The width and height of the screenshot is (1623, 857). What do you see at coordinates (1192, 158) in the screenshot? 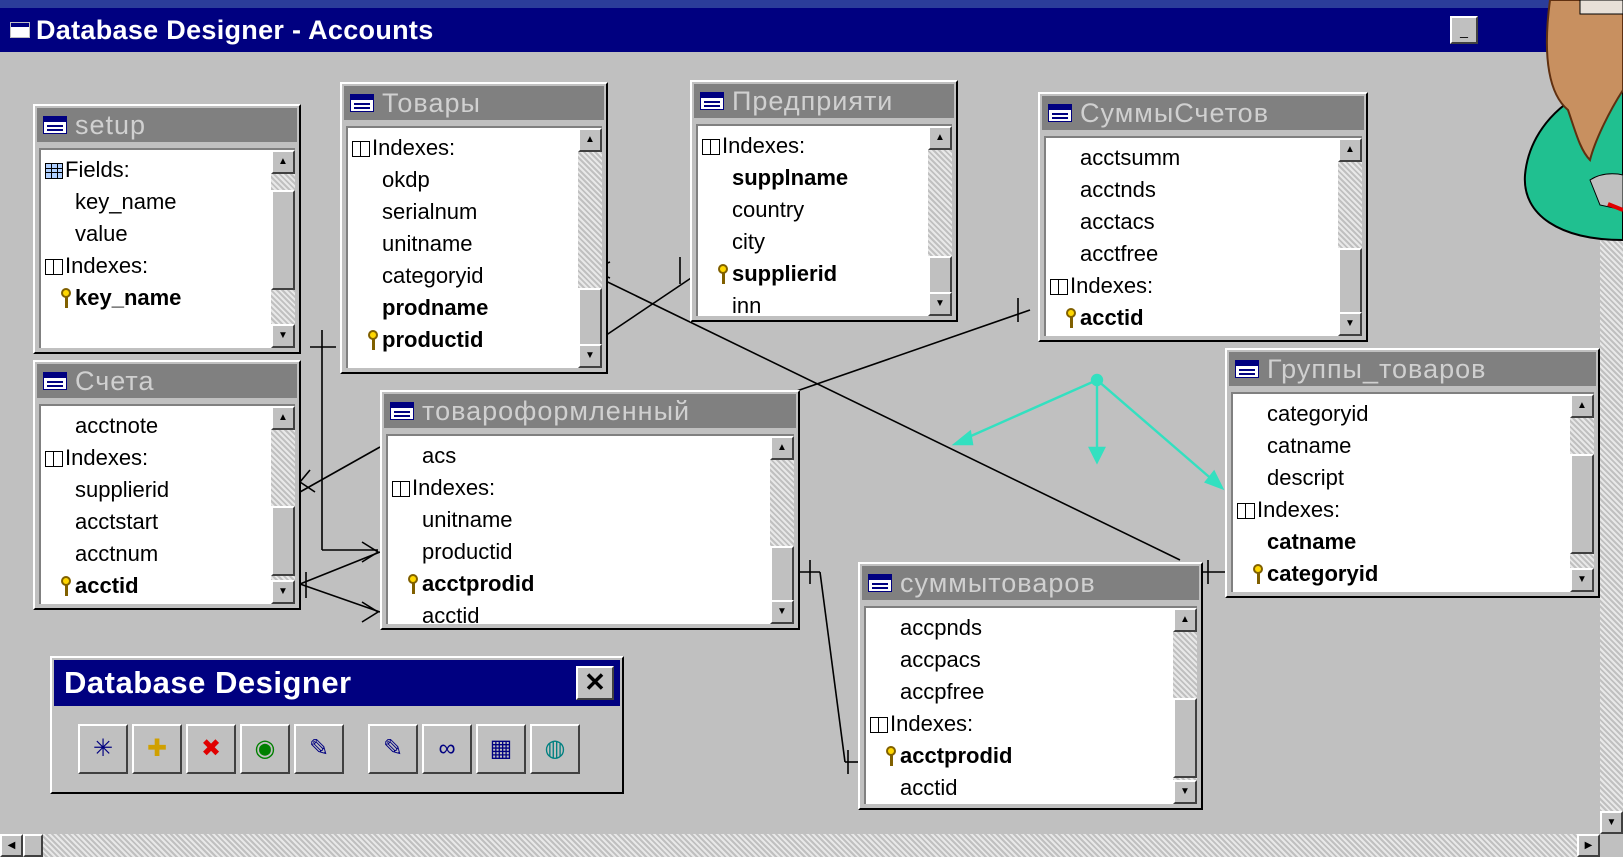
I see `table-field: acctsumm` at bounding box center [1192, 158].